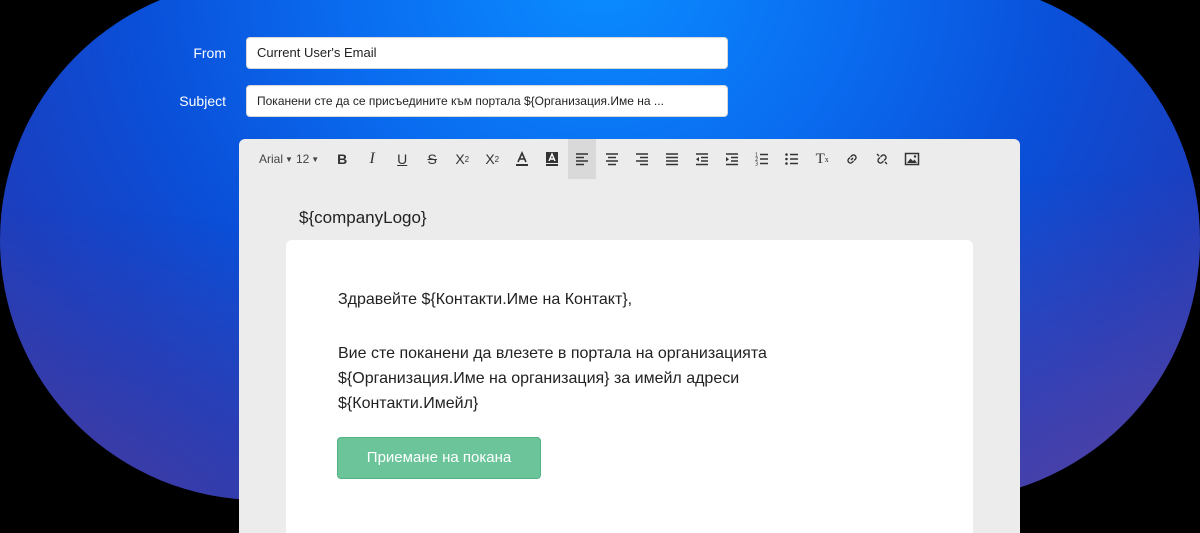 The width and height of the screenshot is (1200, 533). I want to click on from-field: Current User's Email, so click(487, 53).